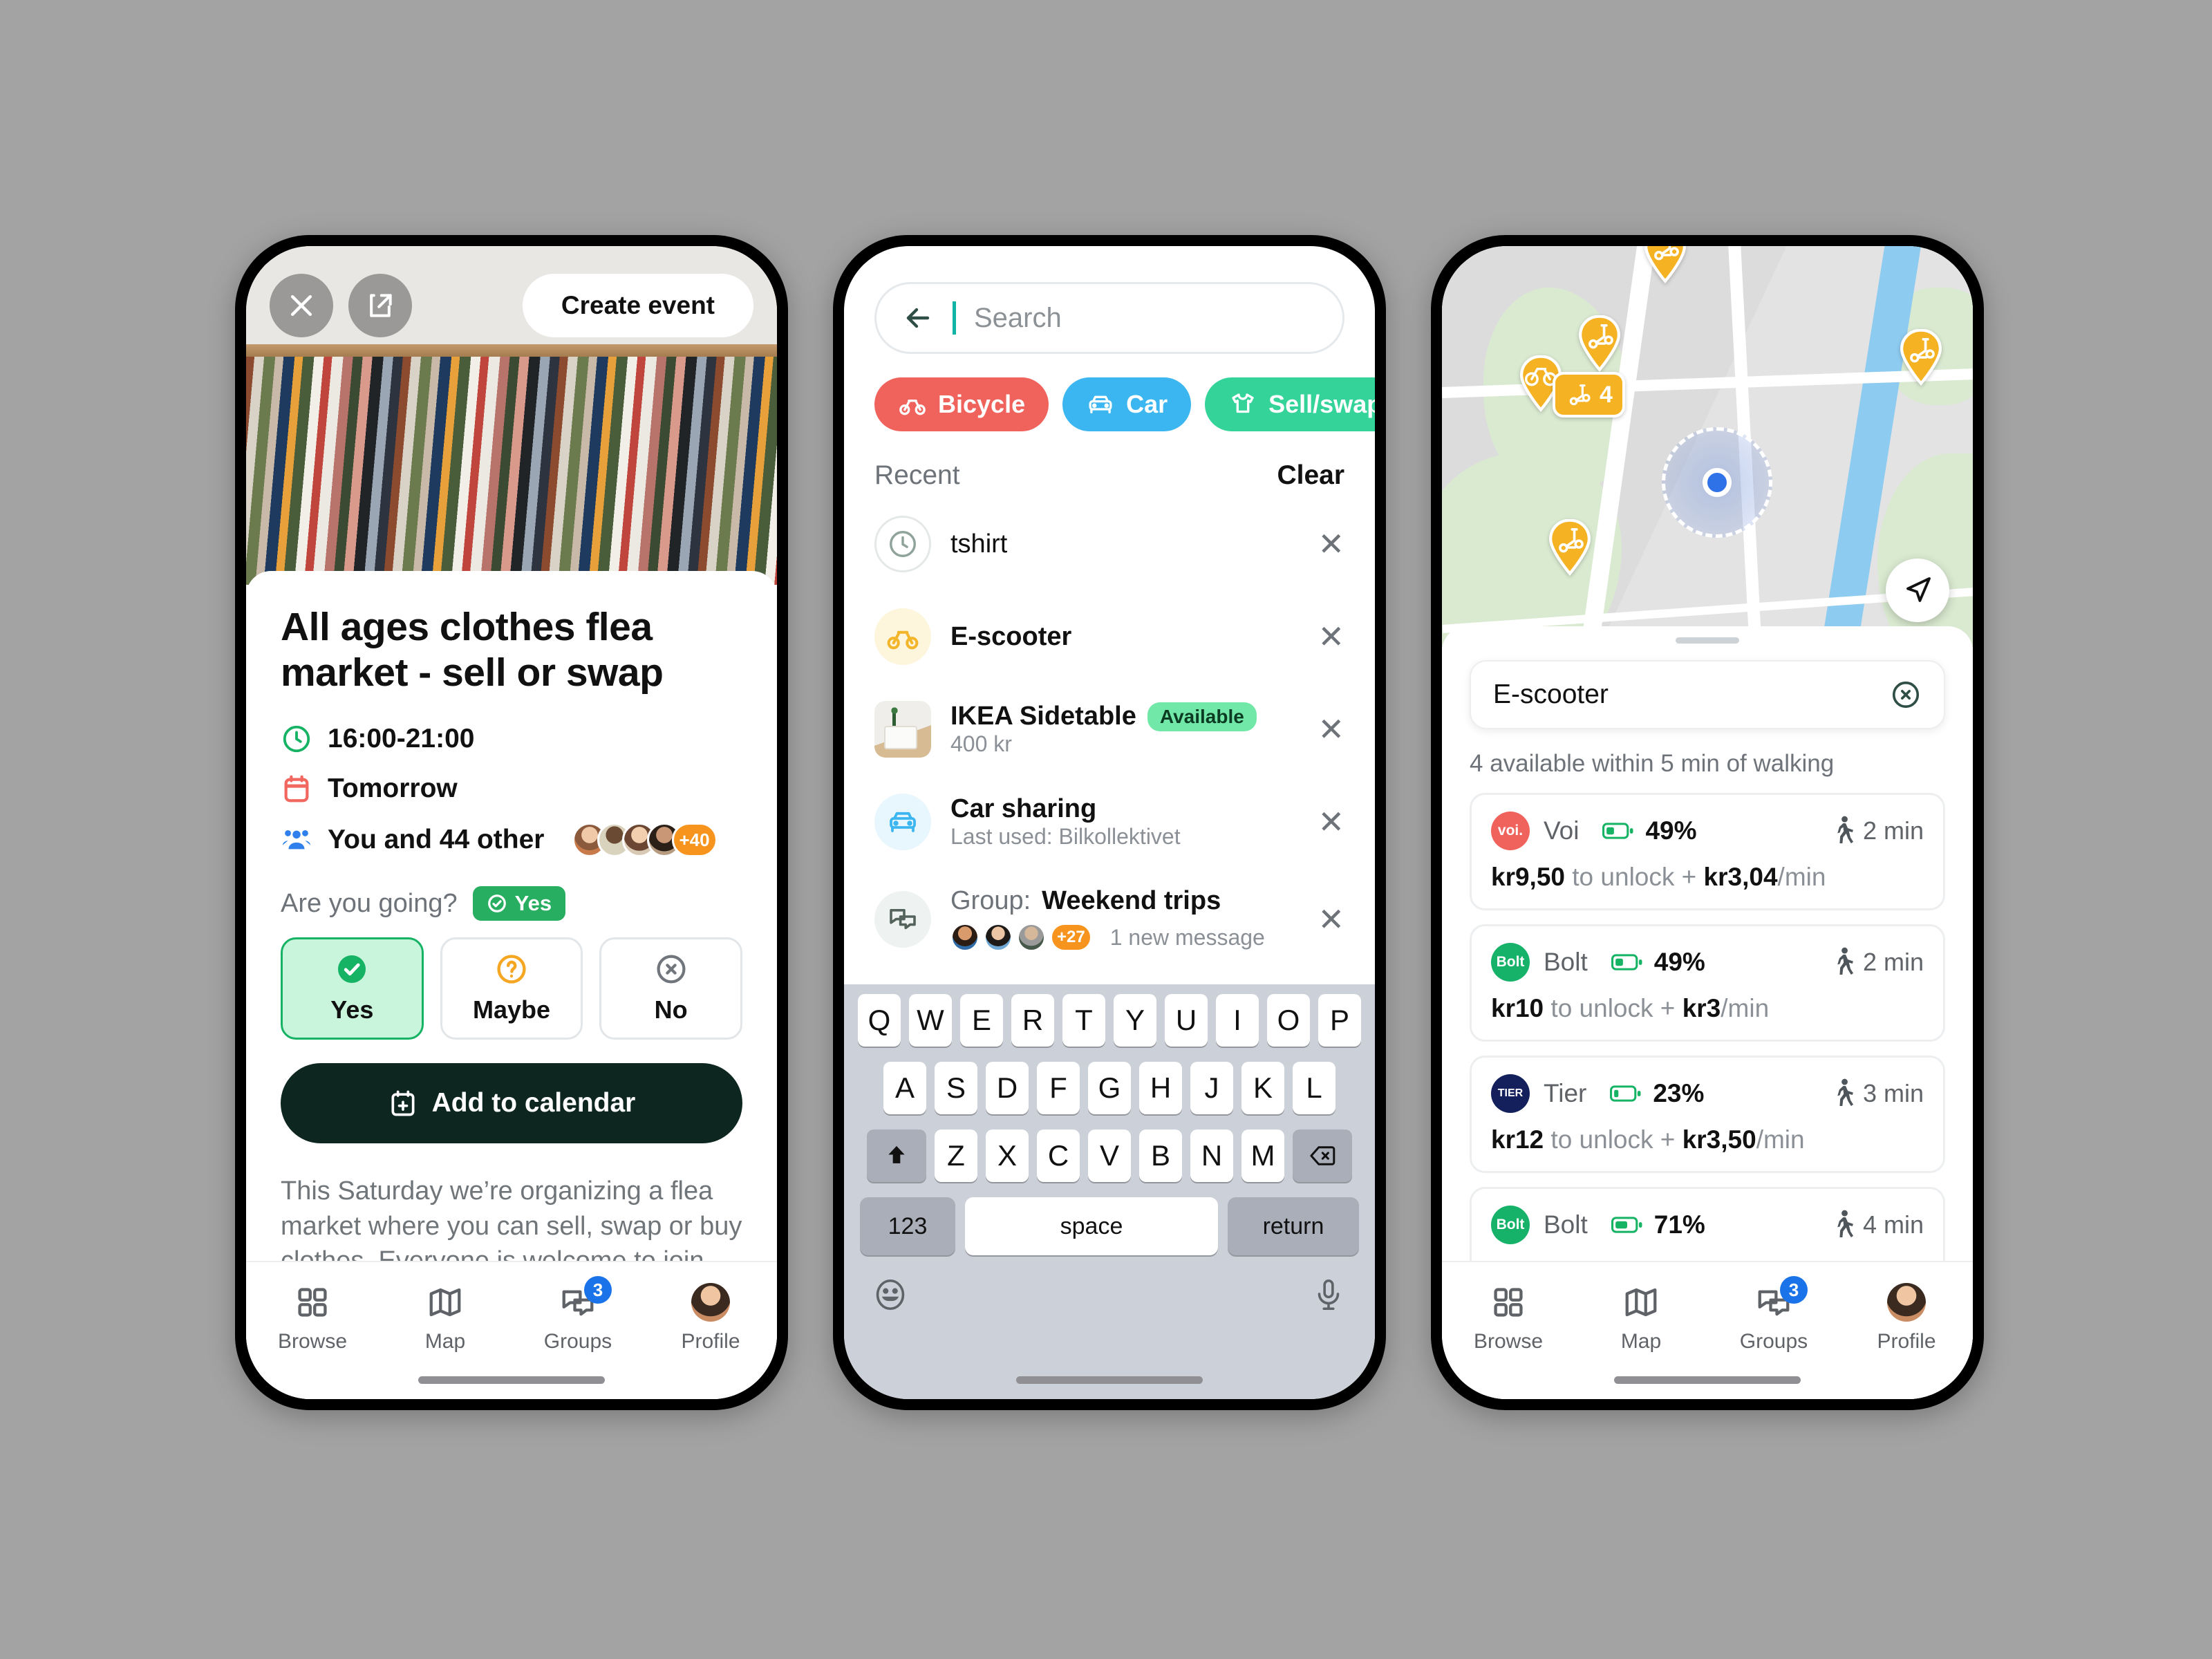 The width and height of the screenshot is (2212, 1659). What do you see at coordinates (1262, 1156) in the screenshot?
I see `key-m: M` at bounding box center [1262, 1156].